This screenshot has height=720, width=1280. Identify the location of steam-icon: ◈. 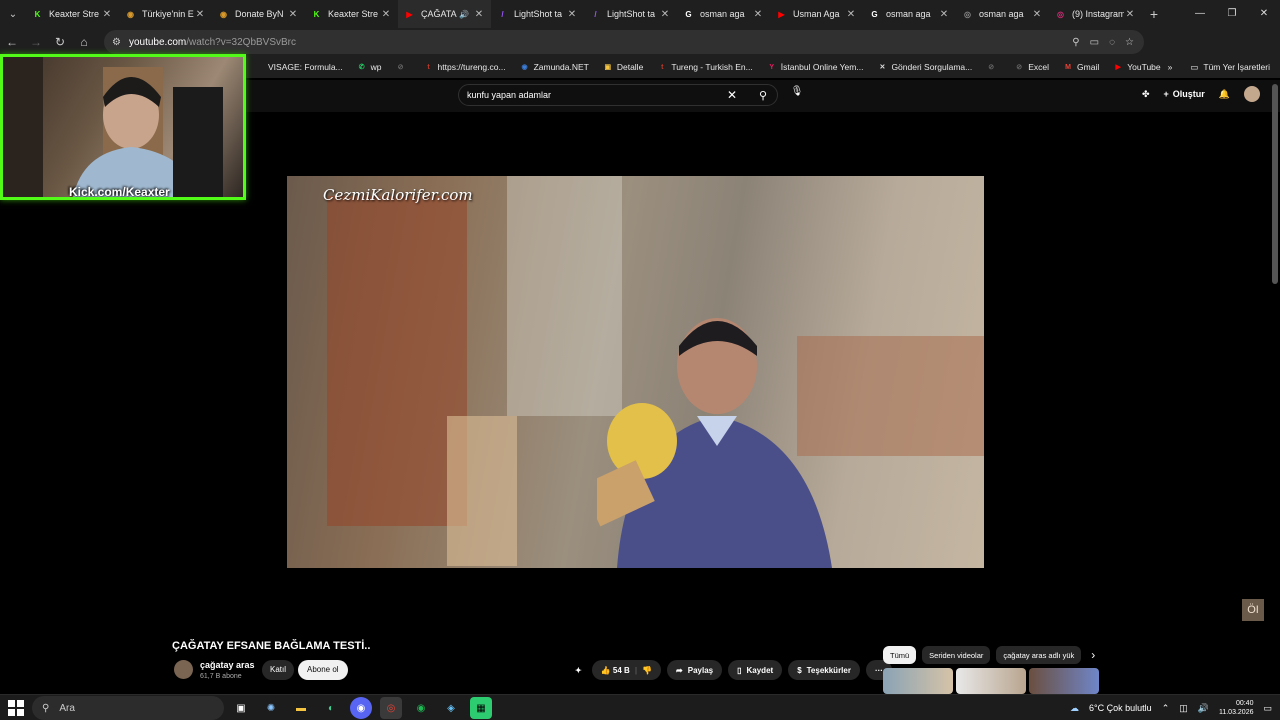
(451, 708).